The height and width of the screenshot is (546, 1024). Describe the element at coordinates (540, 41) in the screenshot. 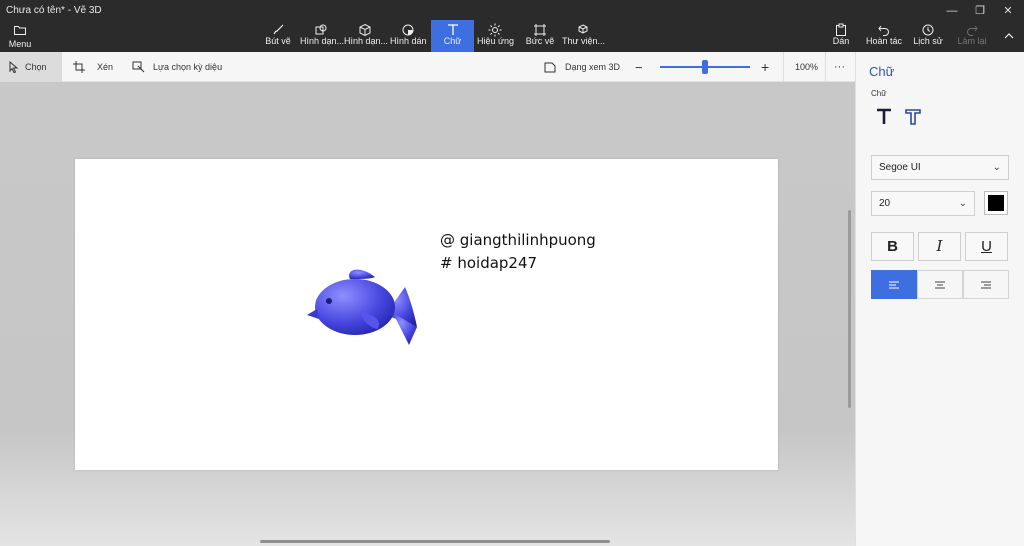

I see `tool-label: Bức vẽ` at that location.